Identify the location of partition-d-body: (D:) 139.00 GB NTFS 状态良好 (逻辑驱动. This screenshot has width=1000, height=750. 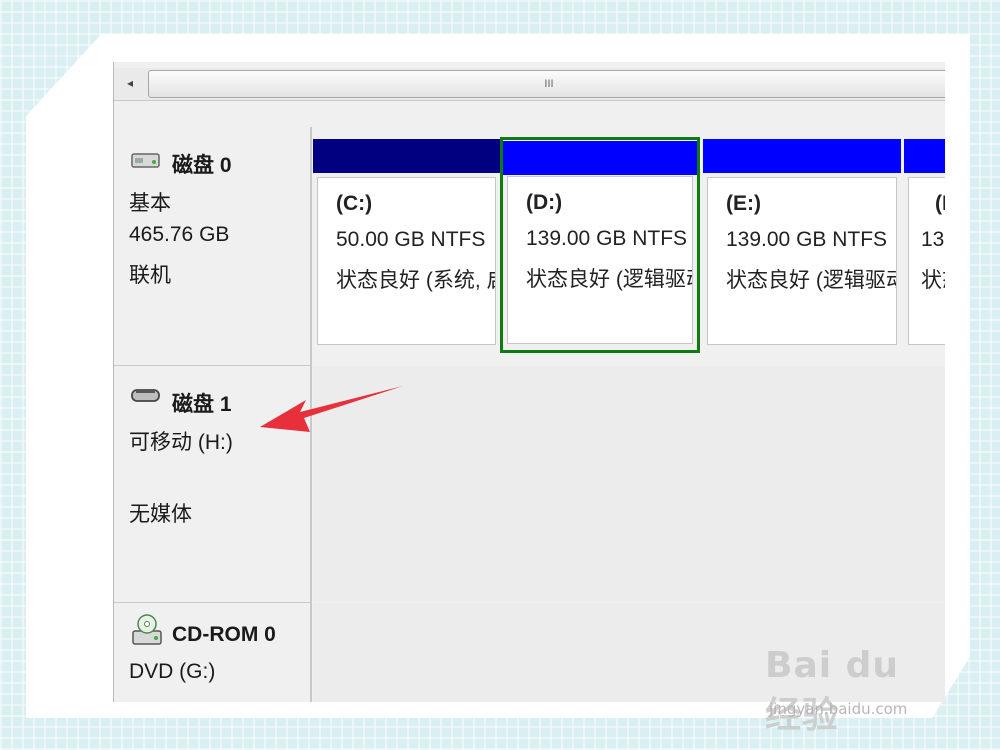
(600, 260).